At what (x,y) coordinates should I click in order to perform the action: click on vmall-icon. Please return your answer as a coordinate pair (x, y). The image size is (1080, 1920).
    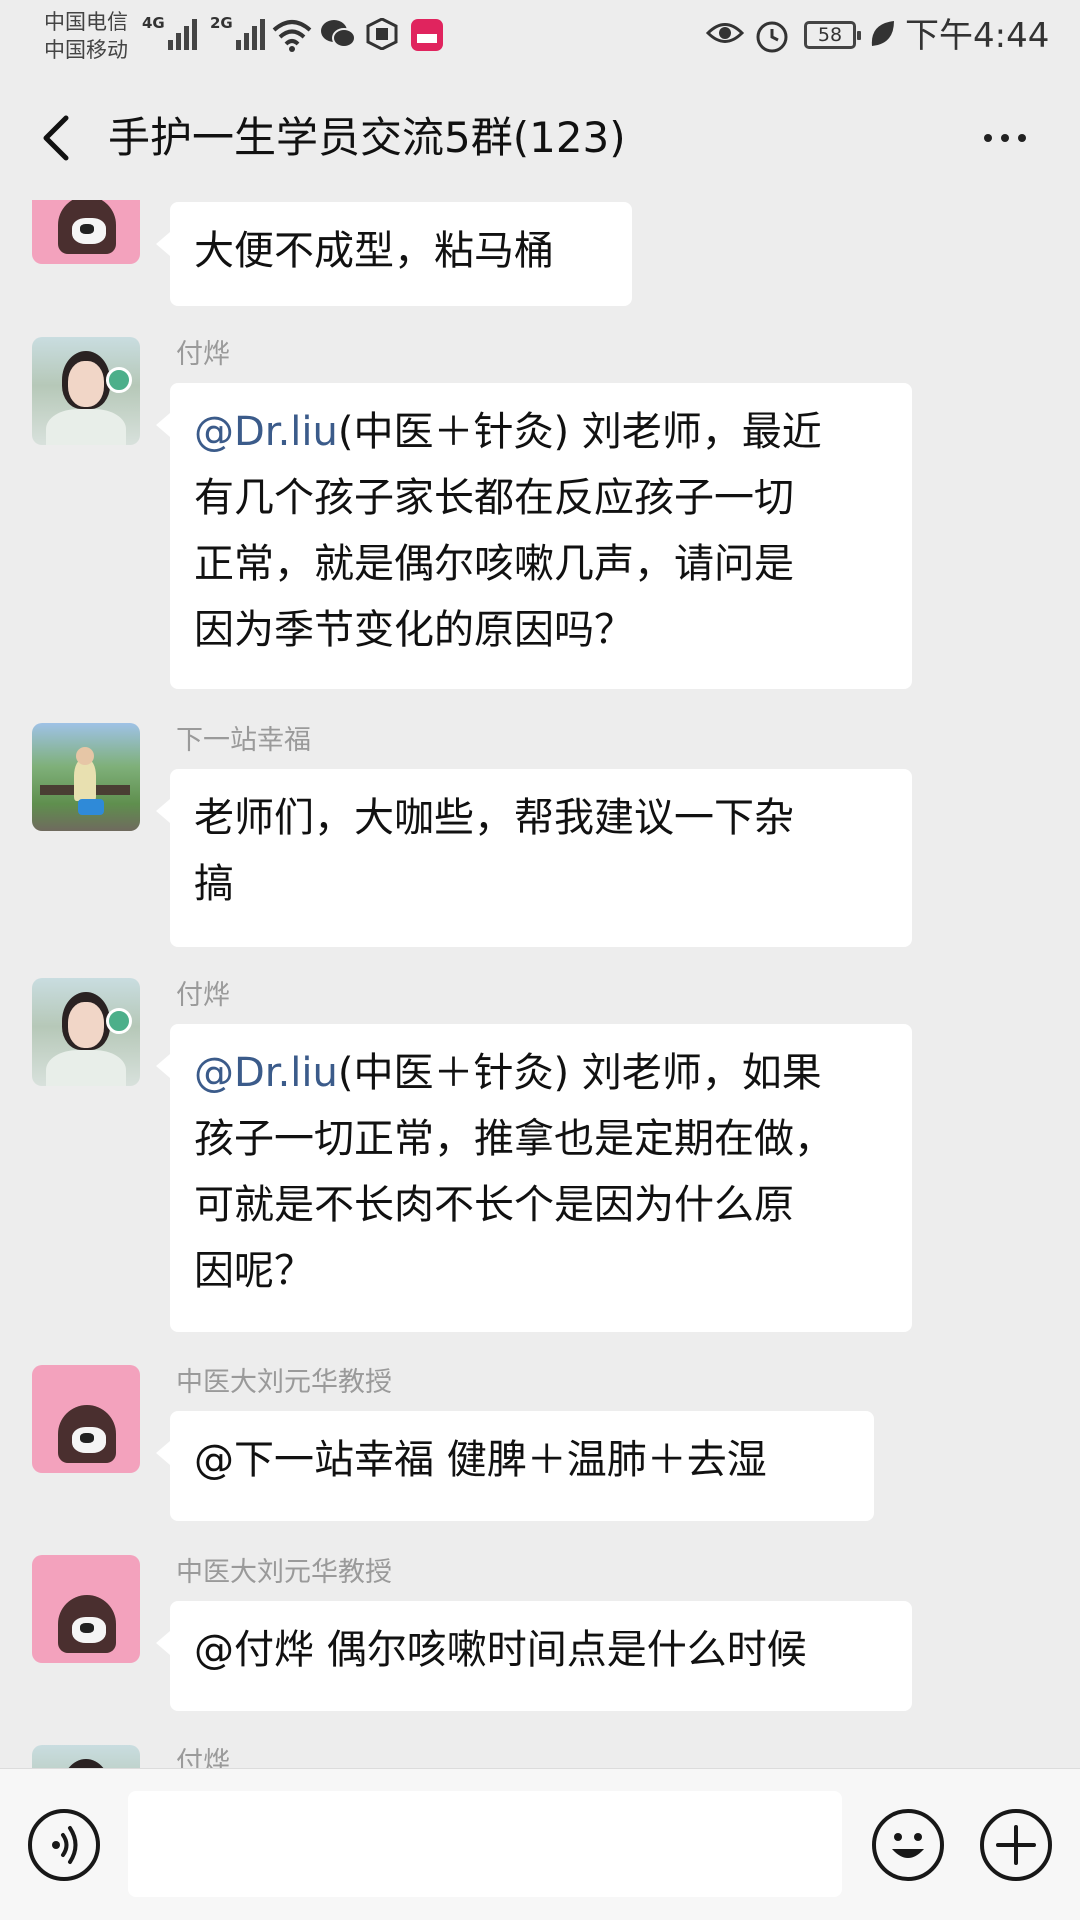
    Looking at the image, I should click on (427, 39).